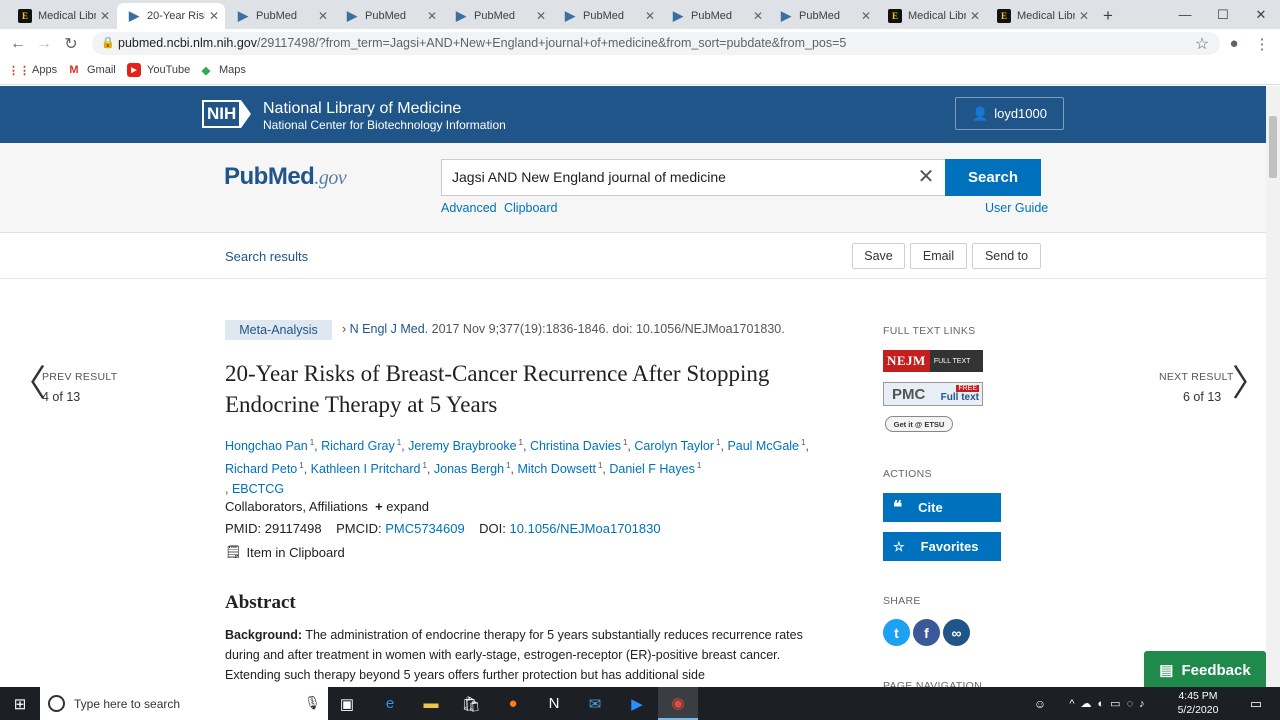  I want to click on affiliation-sup: 1, so click(699, 465).